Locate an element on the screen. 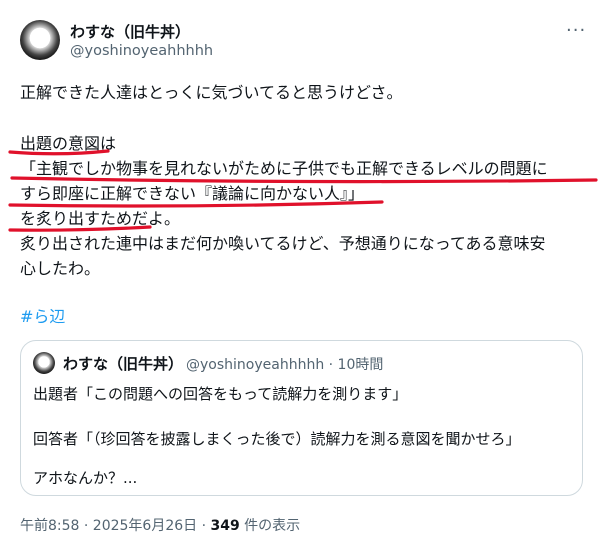 The image size is (611, 560). quote-avatar is located at coordinates (44, 363).